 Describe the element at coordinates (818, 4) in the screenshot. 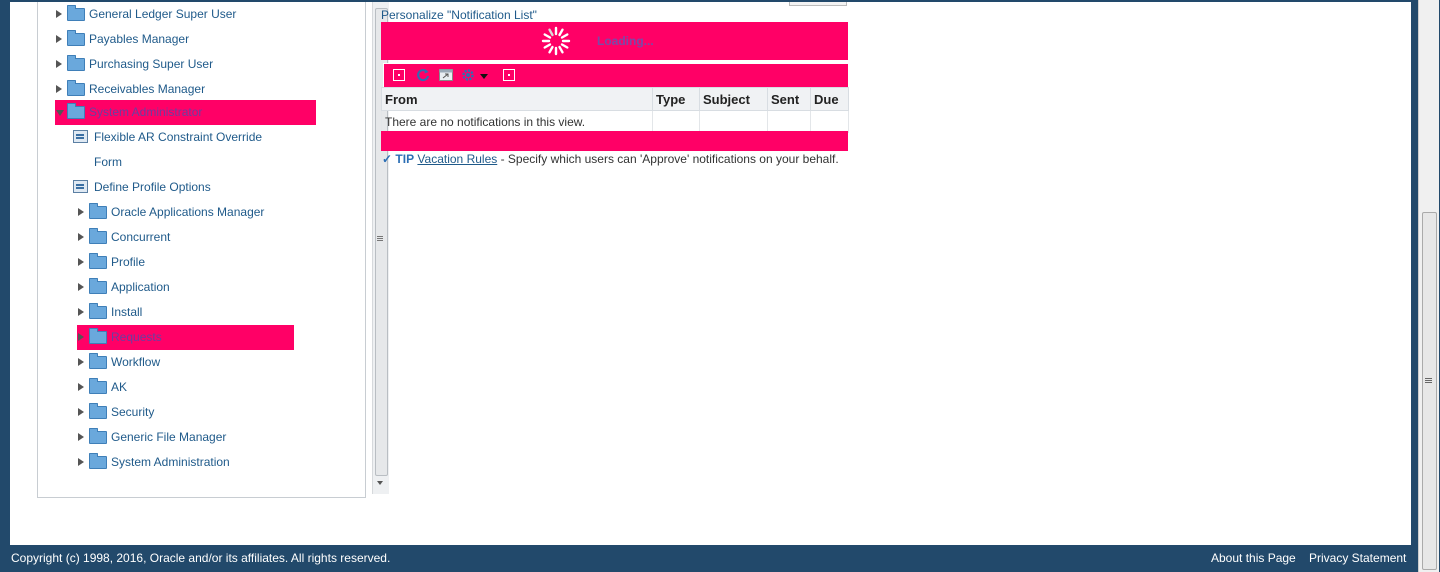

I see `top-button-edge` at that location.